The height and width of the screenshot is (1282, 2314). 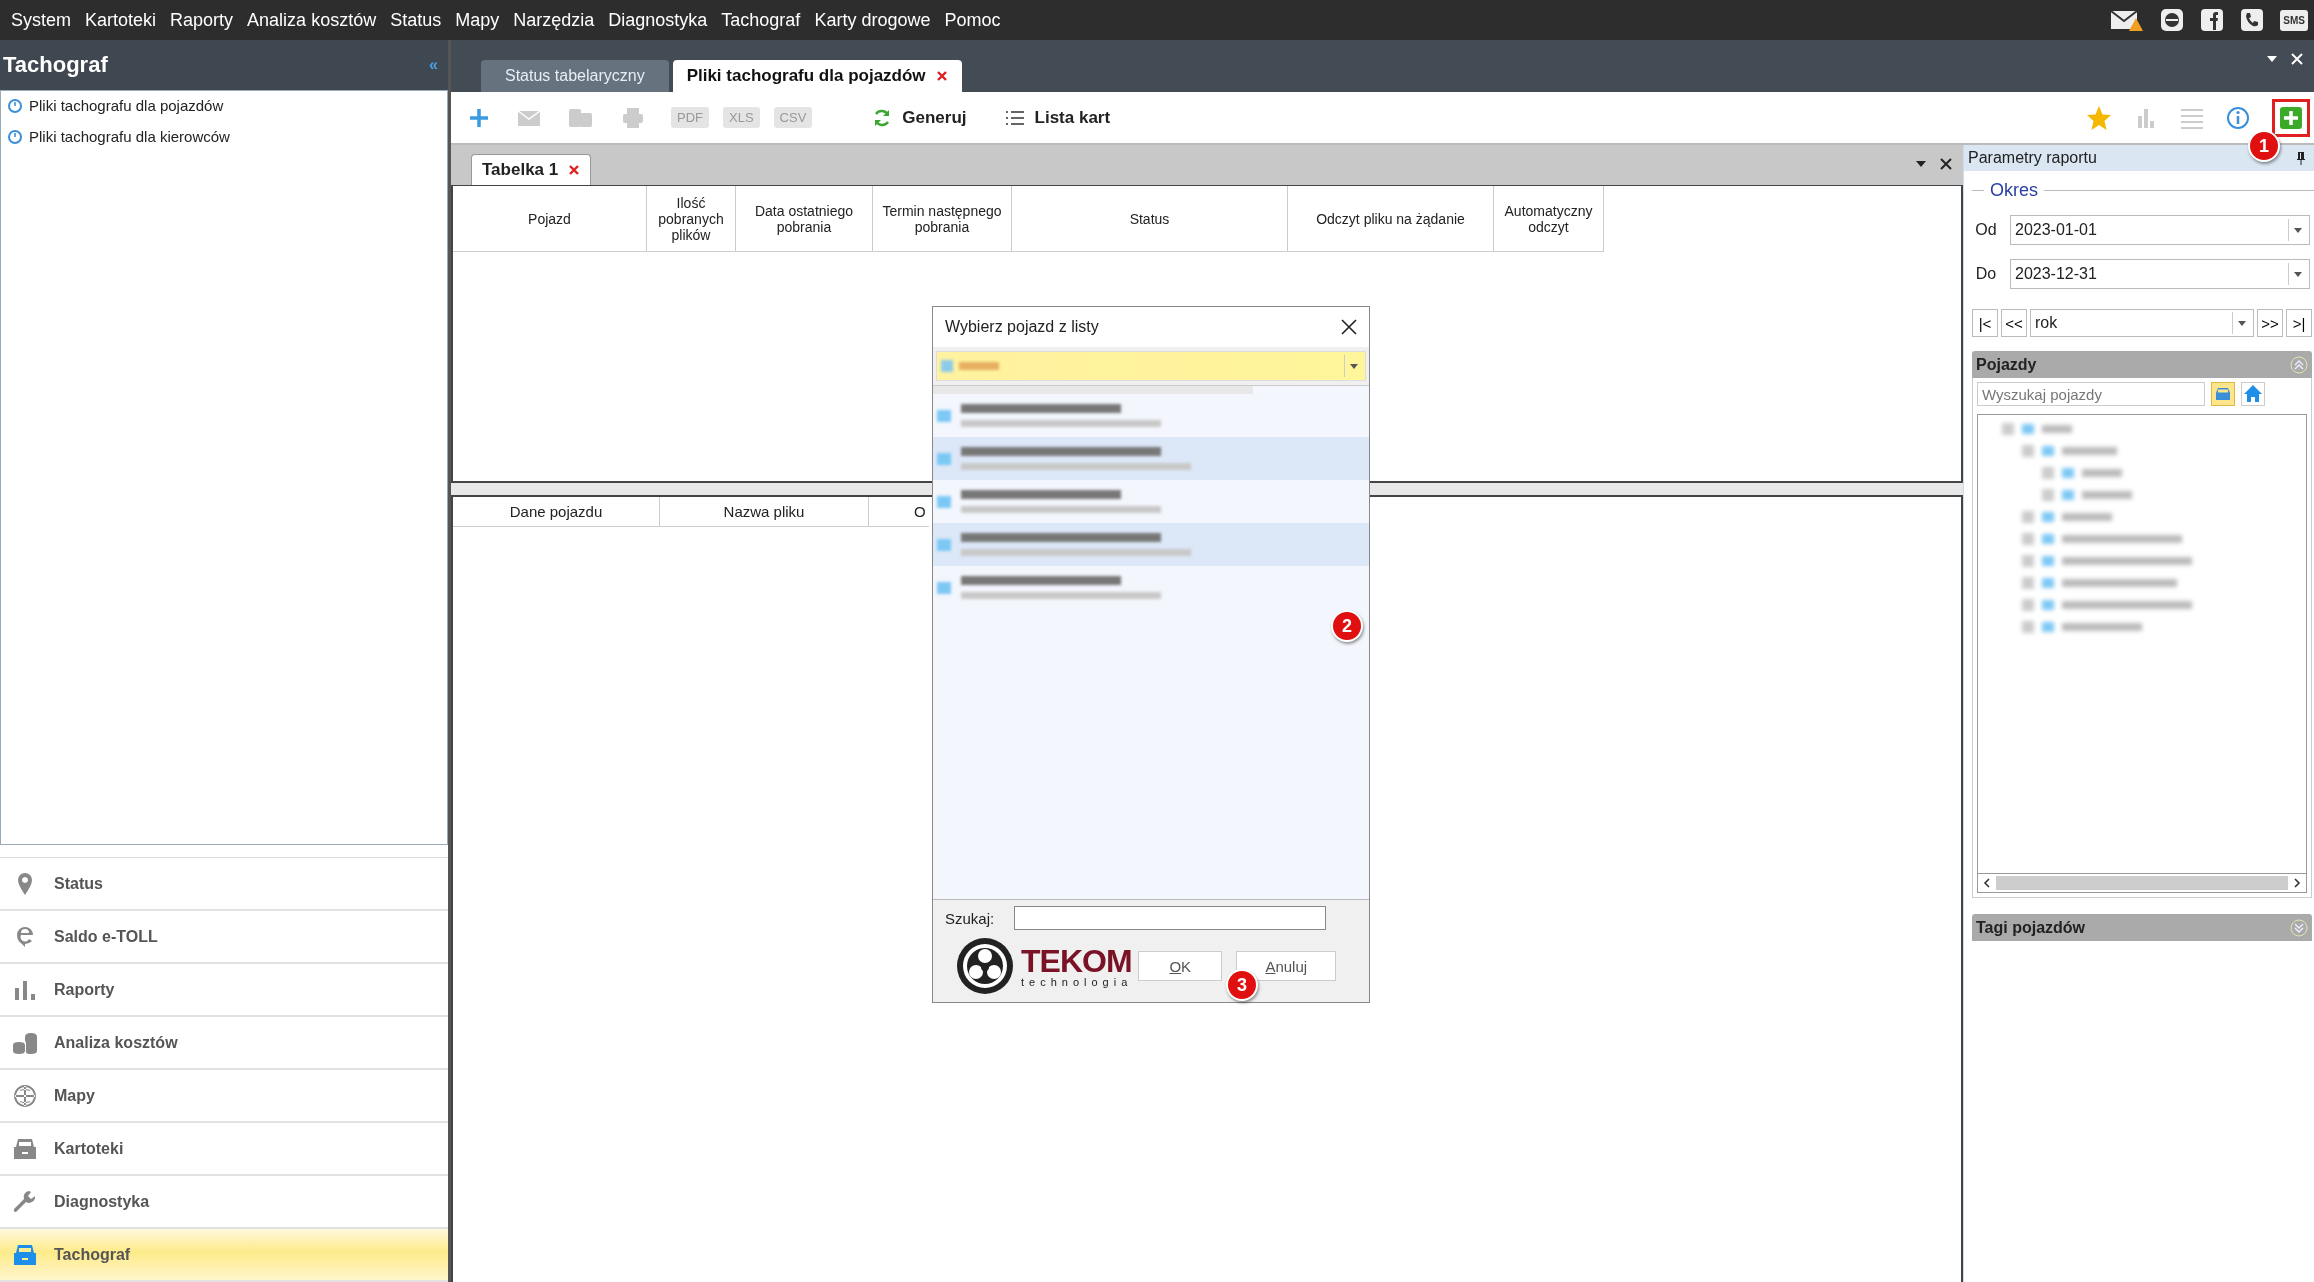 I want to click on panel-title: Parametry raportu, so click(x=2032, y=158).